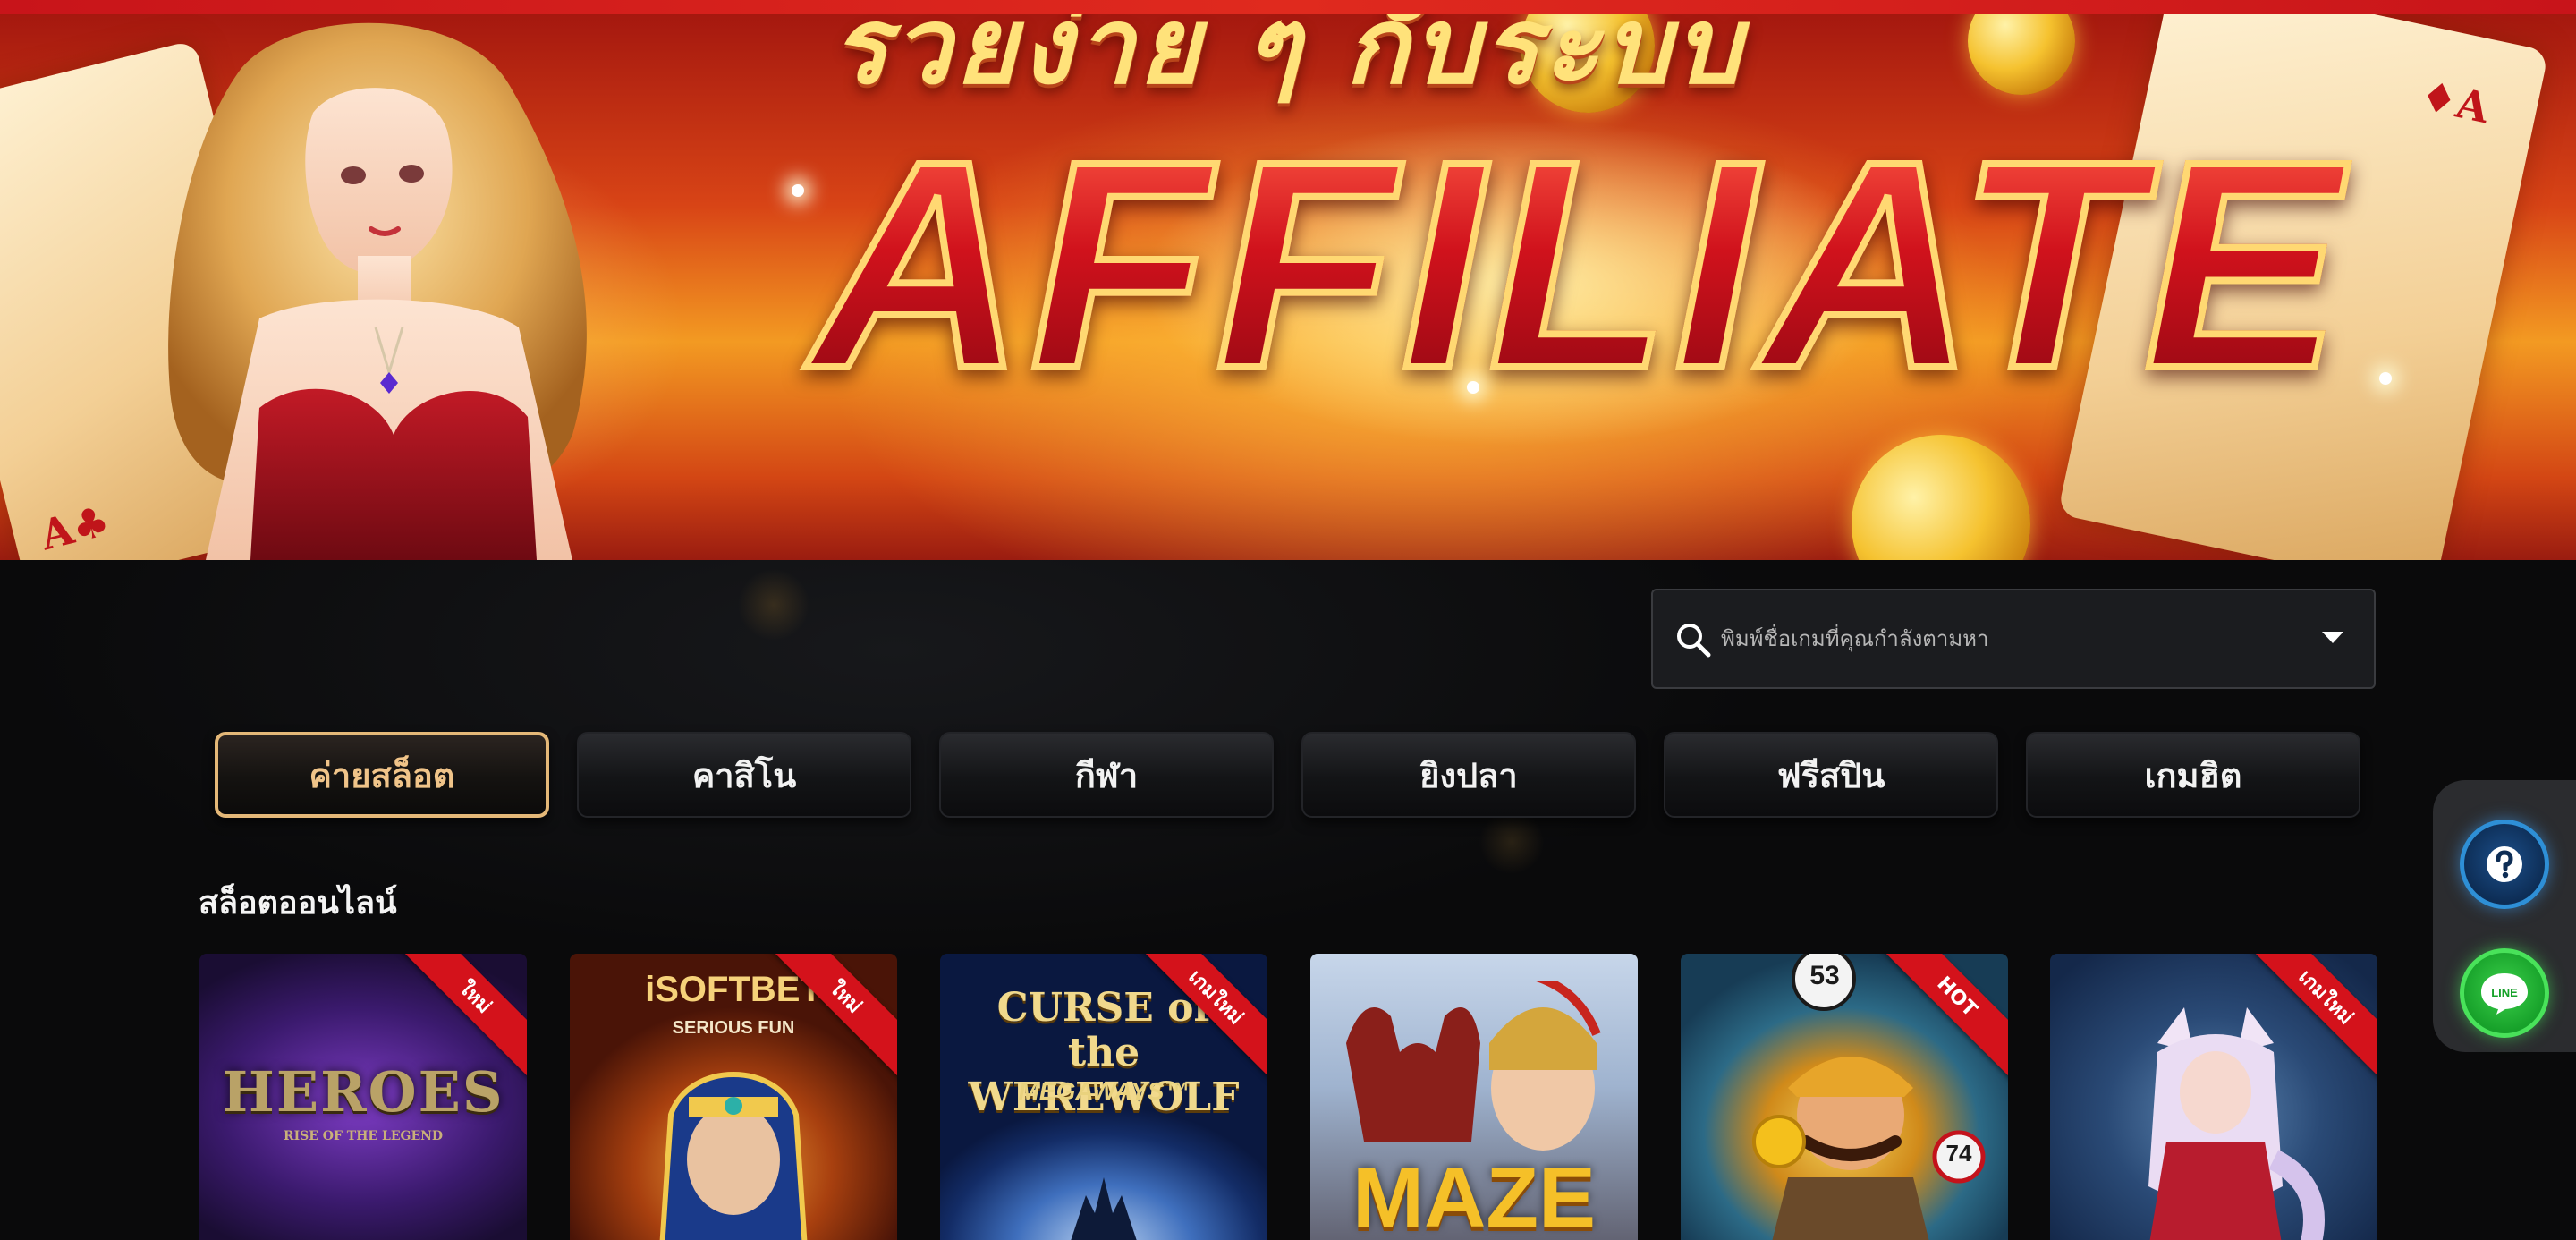 The height and width of the screenshot is (1240, 2576). I want to click on game-sublogo: MEGAWAYS™, so click(1104, 1091).